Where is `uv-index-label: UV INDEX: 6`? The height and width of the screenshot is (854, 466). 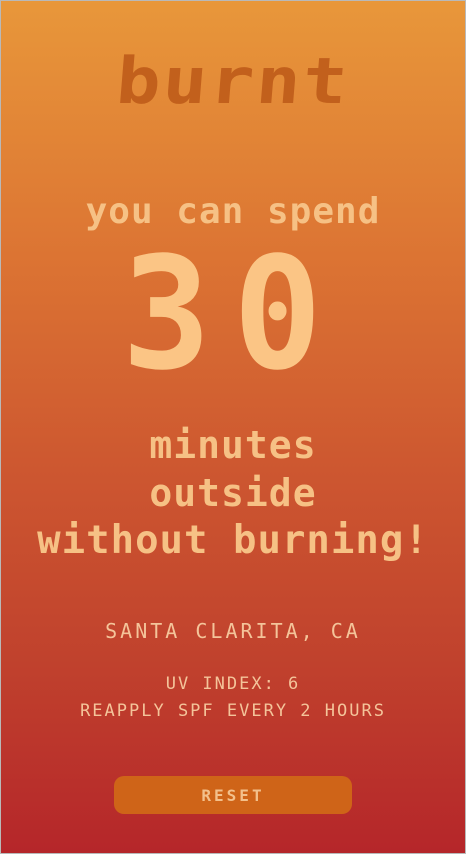 uv-index-label: UV INDEX: 6 is located at coordinates (233, 684).